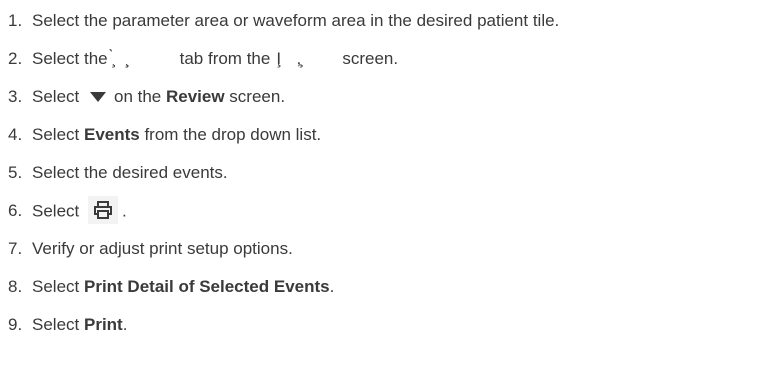 The image size is (759, 380). I want to click on step-text-segment: Select the, so click(70, 58).